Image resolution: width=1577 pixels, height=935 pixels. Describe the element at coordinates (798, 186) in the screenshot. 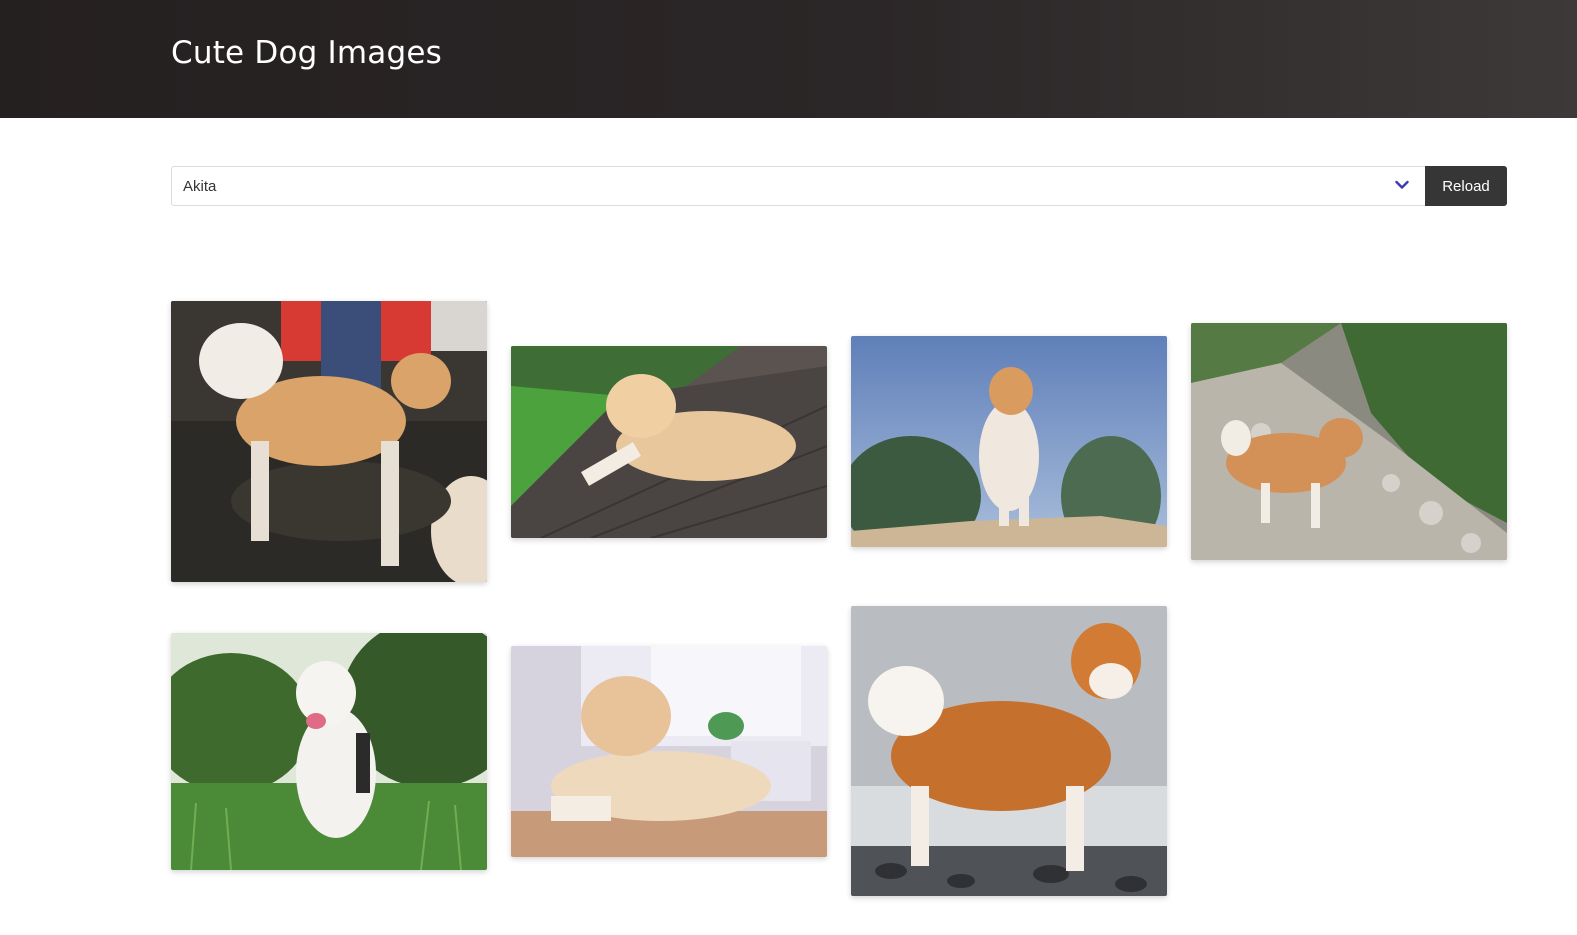

I see `breed-select: Akita` at that location.